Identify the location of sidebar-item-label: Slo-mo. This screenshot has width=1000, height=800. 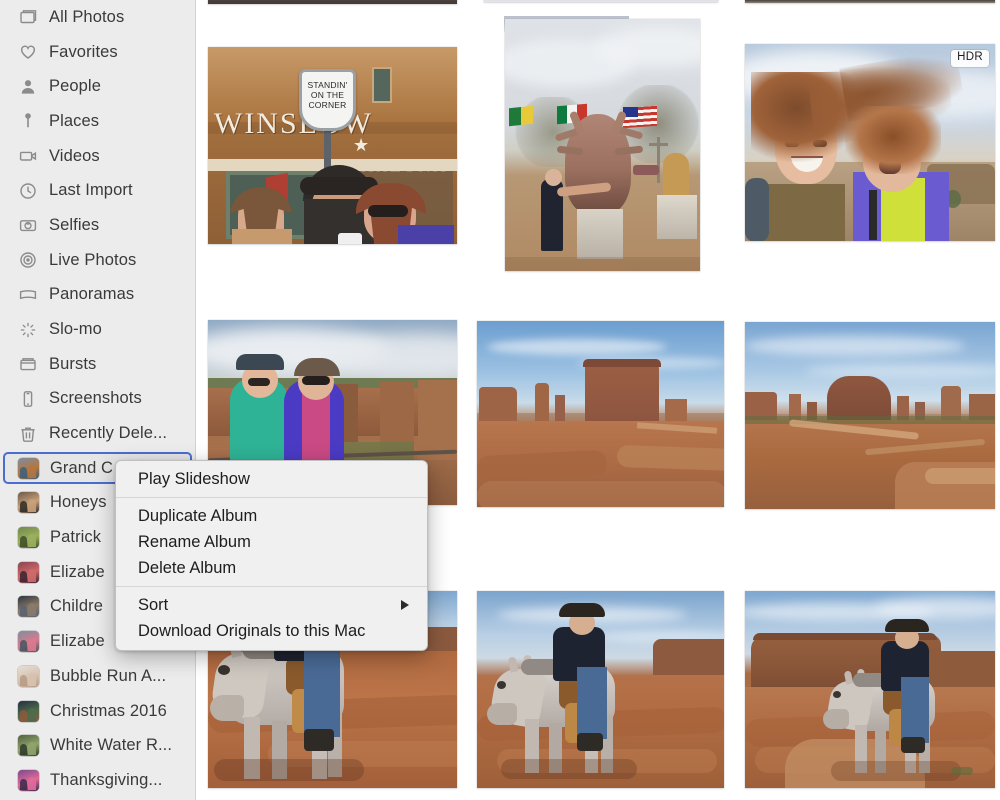
(75, 329).